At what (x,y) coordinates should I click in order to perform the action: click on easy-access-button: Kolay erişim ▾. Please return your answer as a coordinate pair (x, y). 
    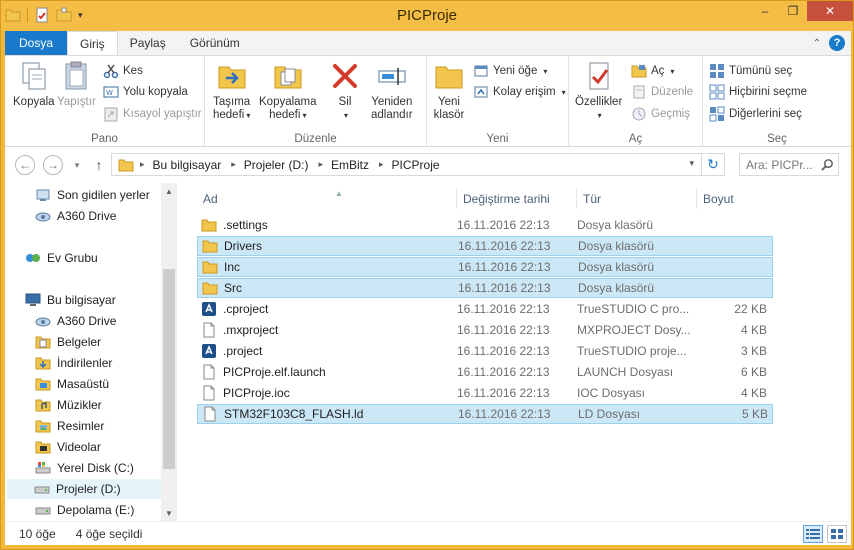
    Looking at the image, I should click on (519, 92).